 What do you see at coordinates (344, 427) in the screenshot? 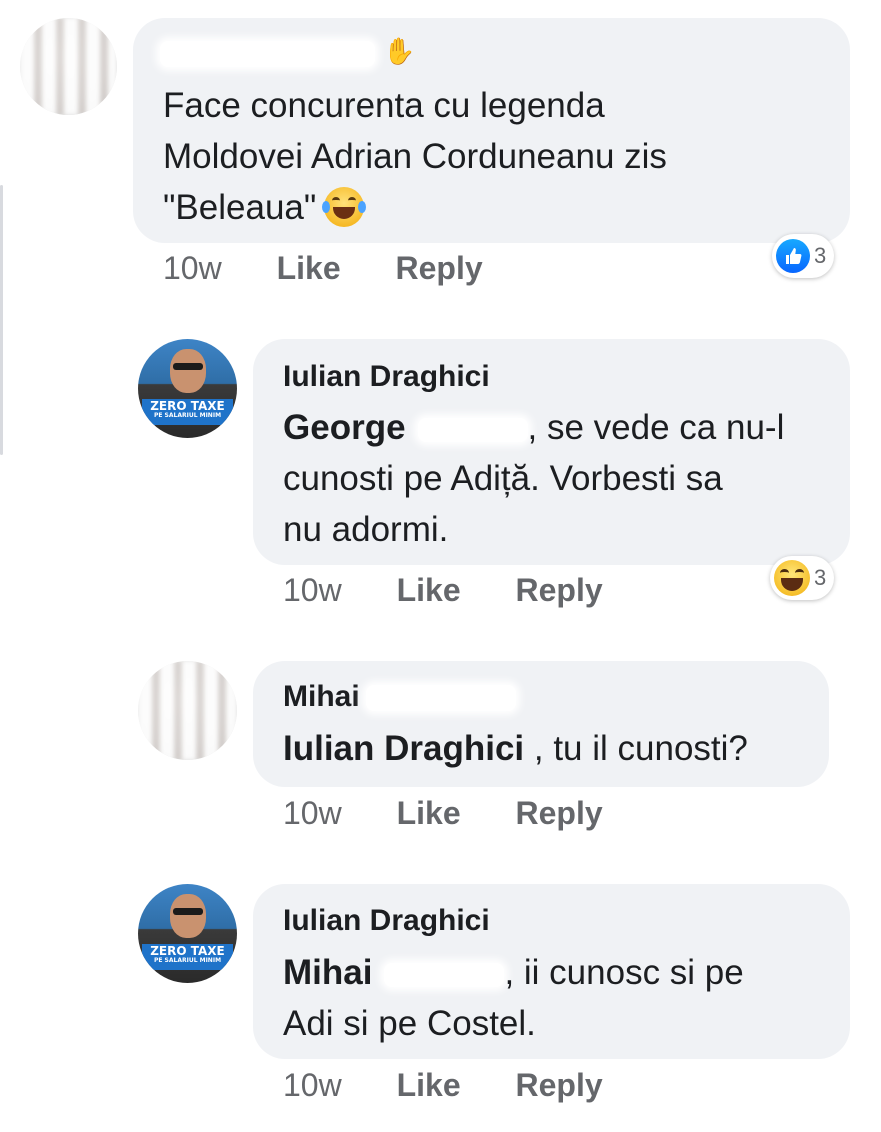
I see `mention-link: George` at bounding box center [344, 427].